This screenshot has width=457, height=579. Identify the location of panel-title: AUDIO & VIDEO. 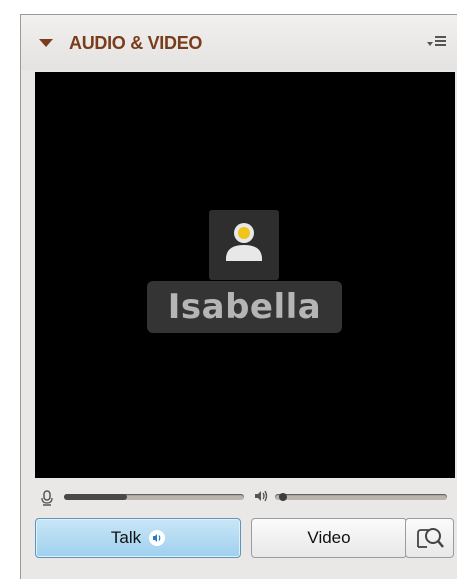
(136, 43).